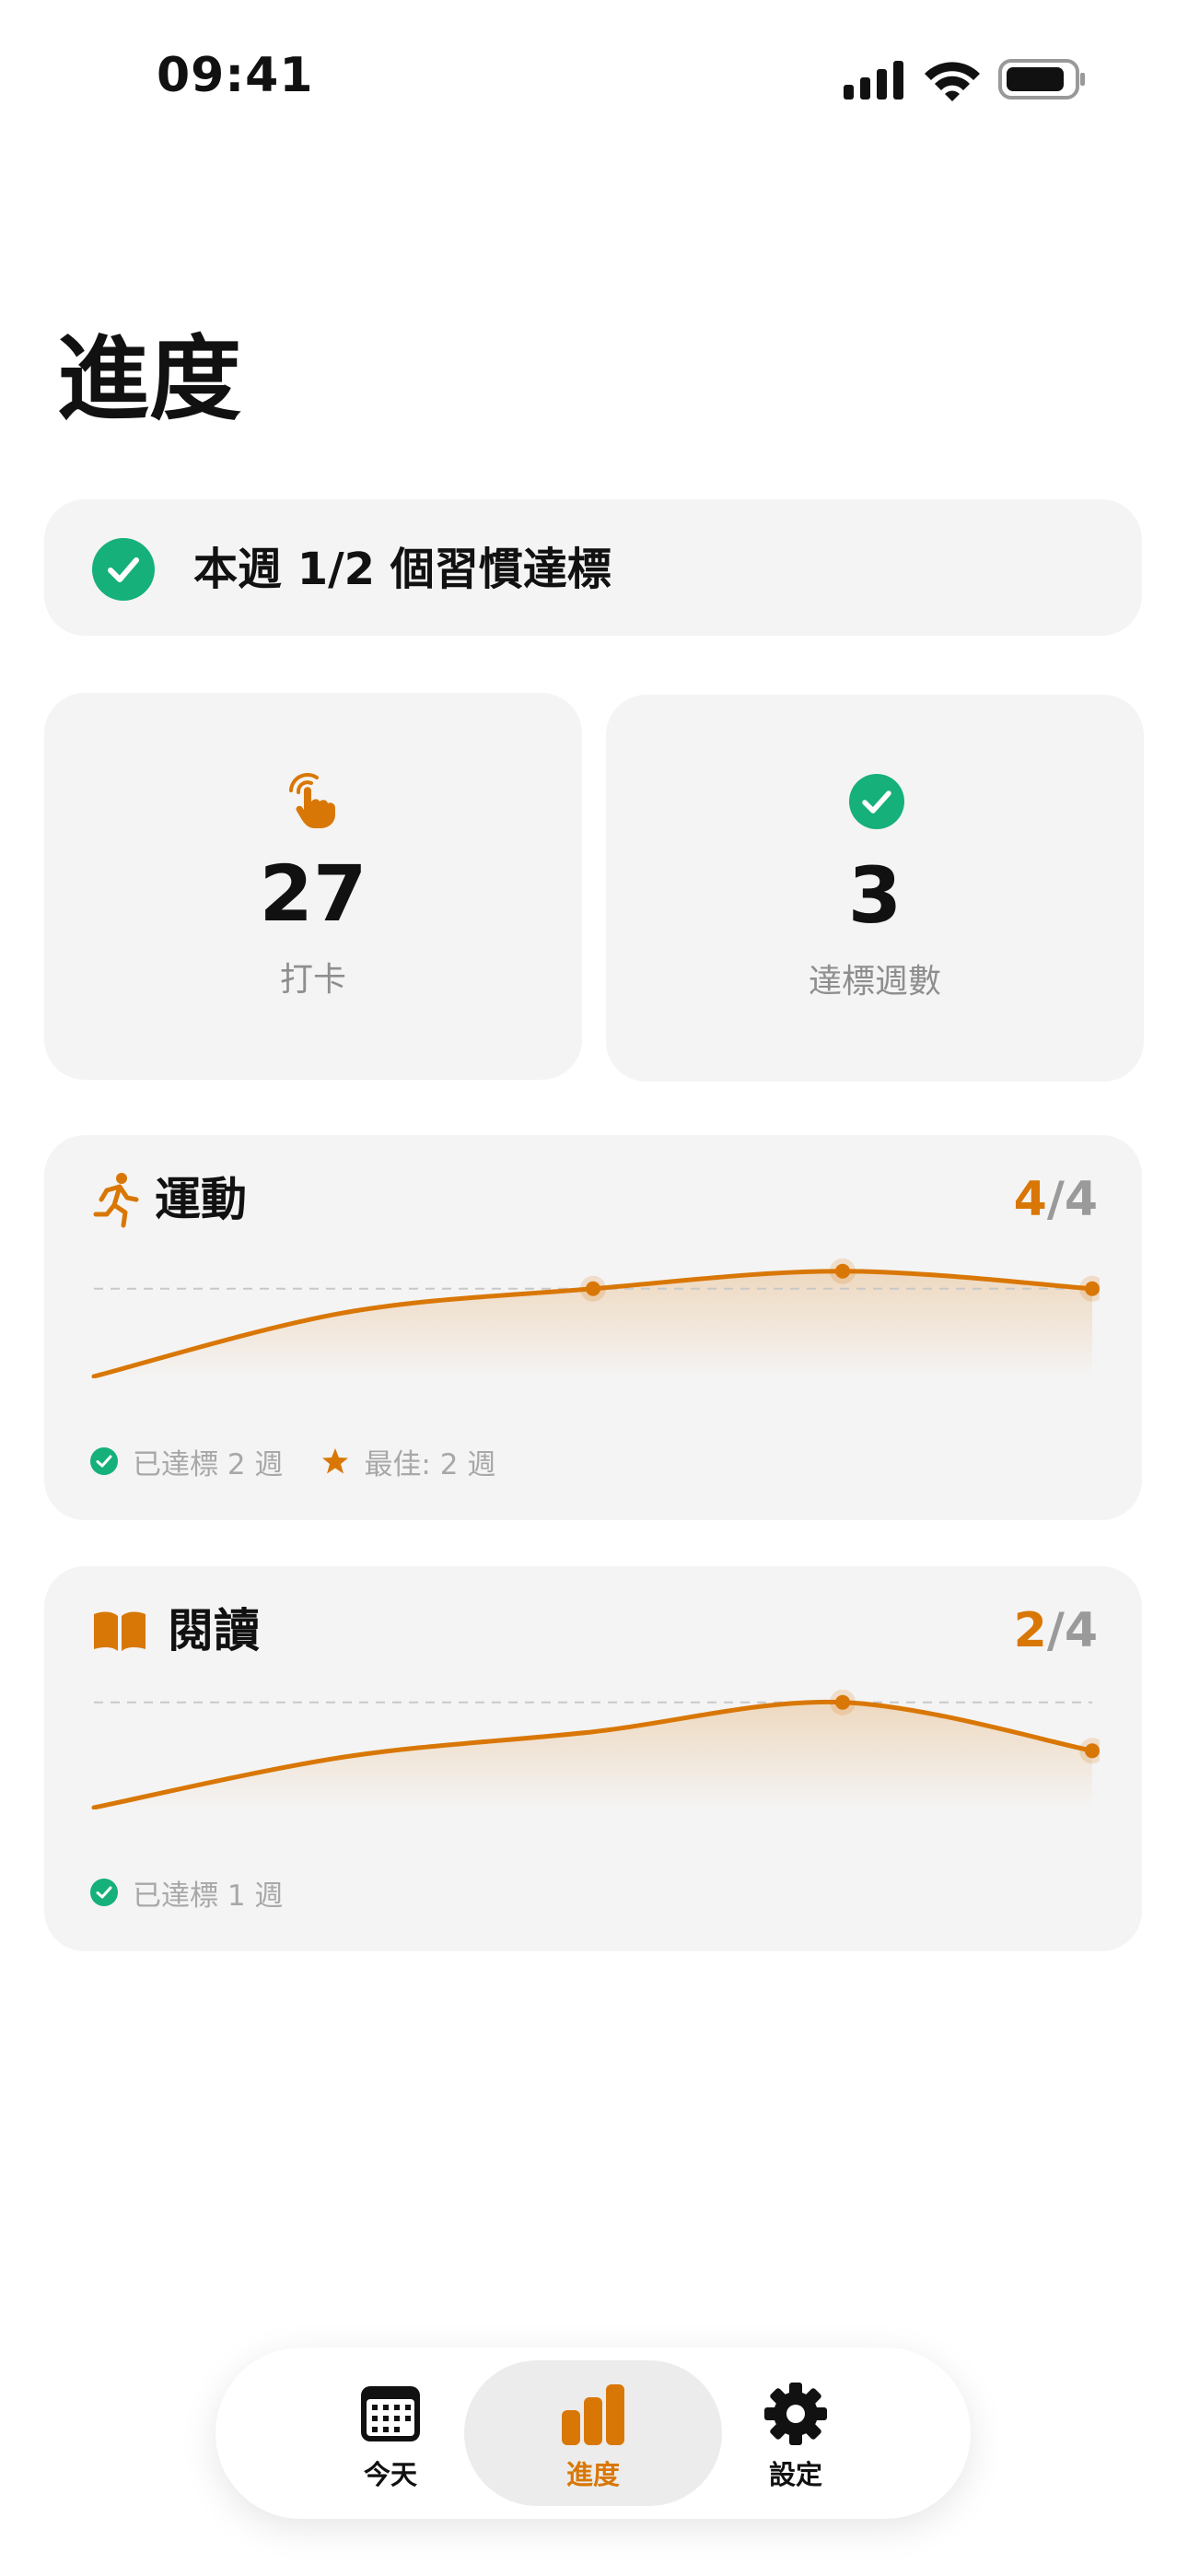 The width and height of the screenshot is (1188, 2576). Describe the element at coordinates (390, 2413) in the screenshot. I see `calendar-icon` at that location.